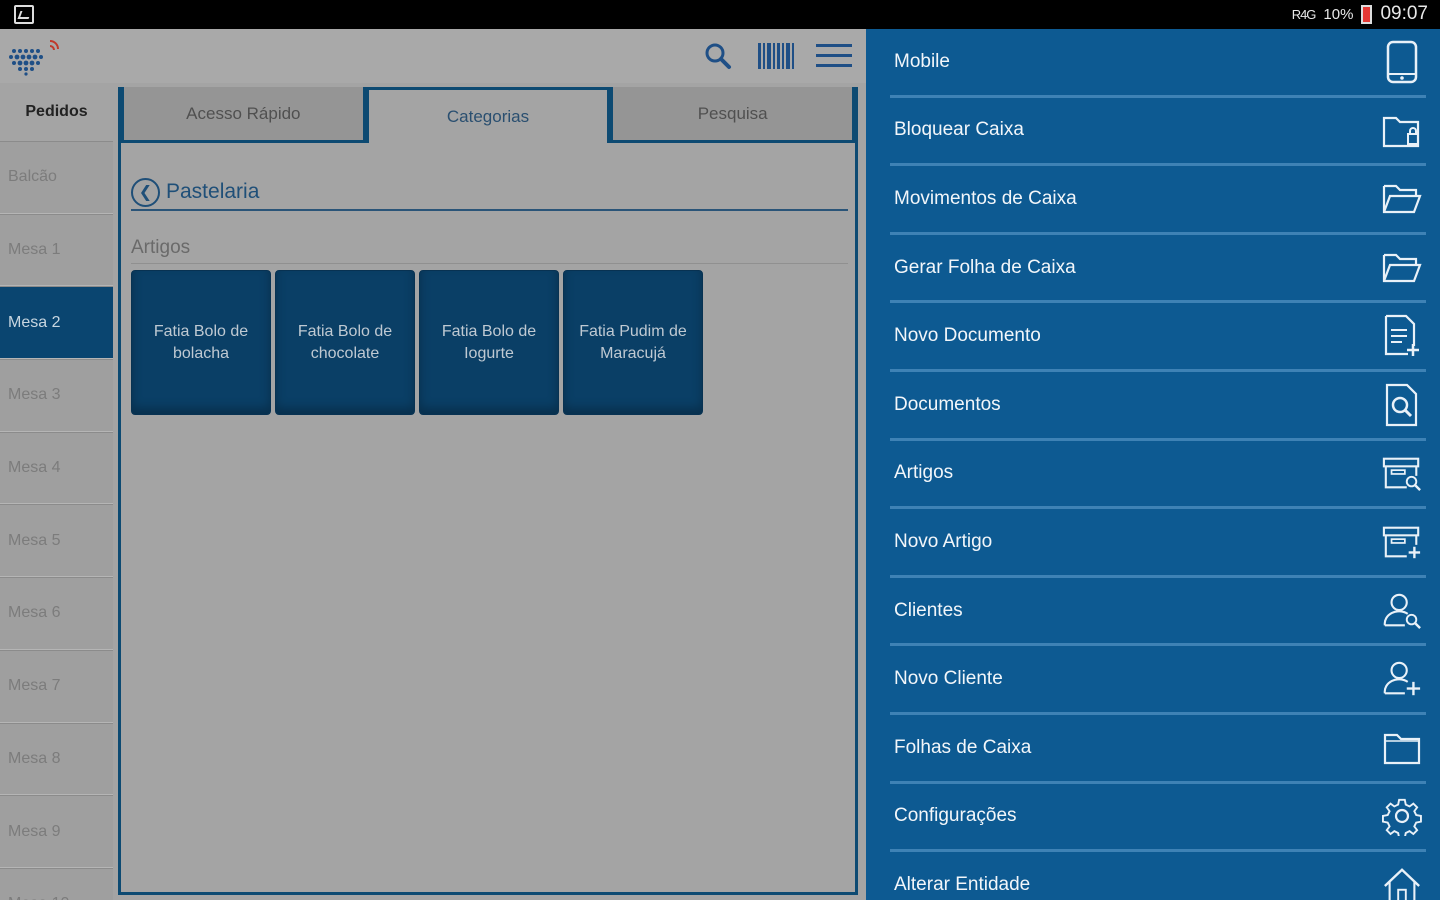  I want to click on signal-indicator: R4G, so click(1304, 14).